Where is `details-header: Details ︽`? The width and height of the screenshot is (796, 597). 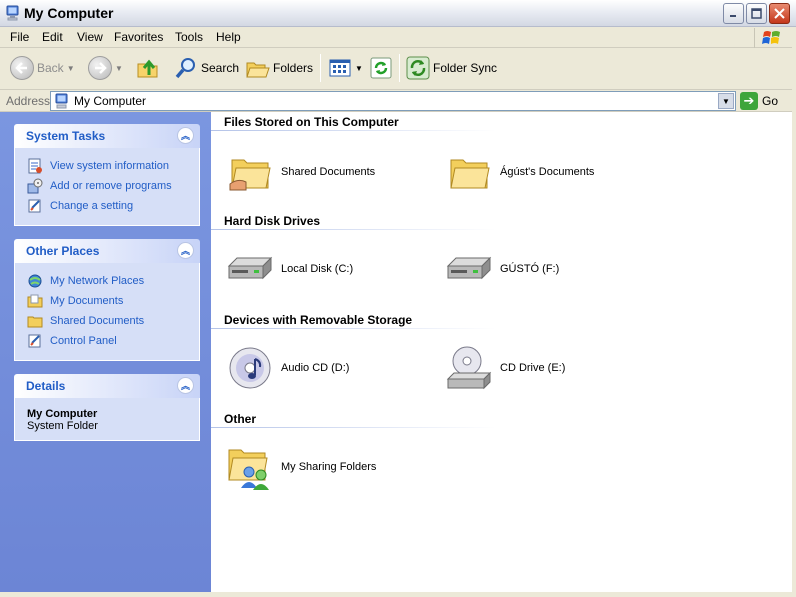
details-header: Details ︽ is located at coordinates (107, 386).